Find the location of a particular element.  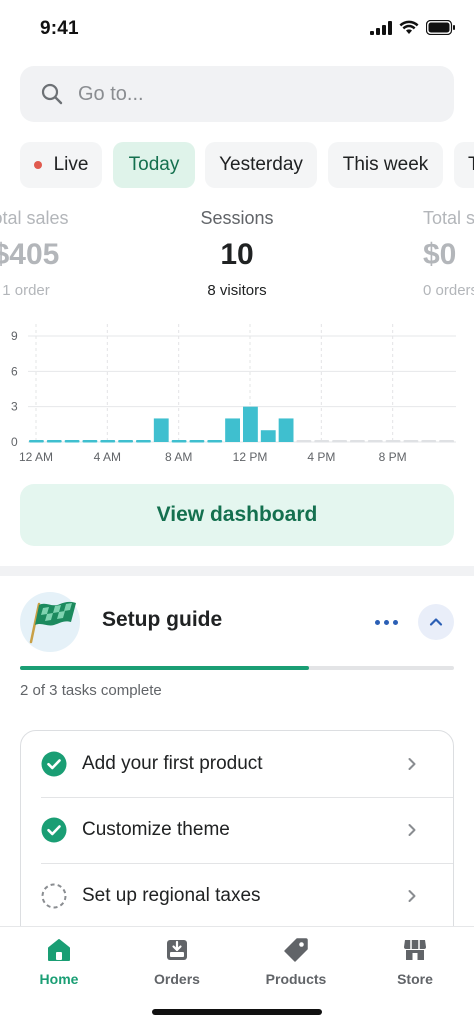

metric-value: 10 is located at coordinates (237, 254).